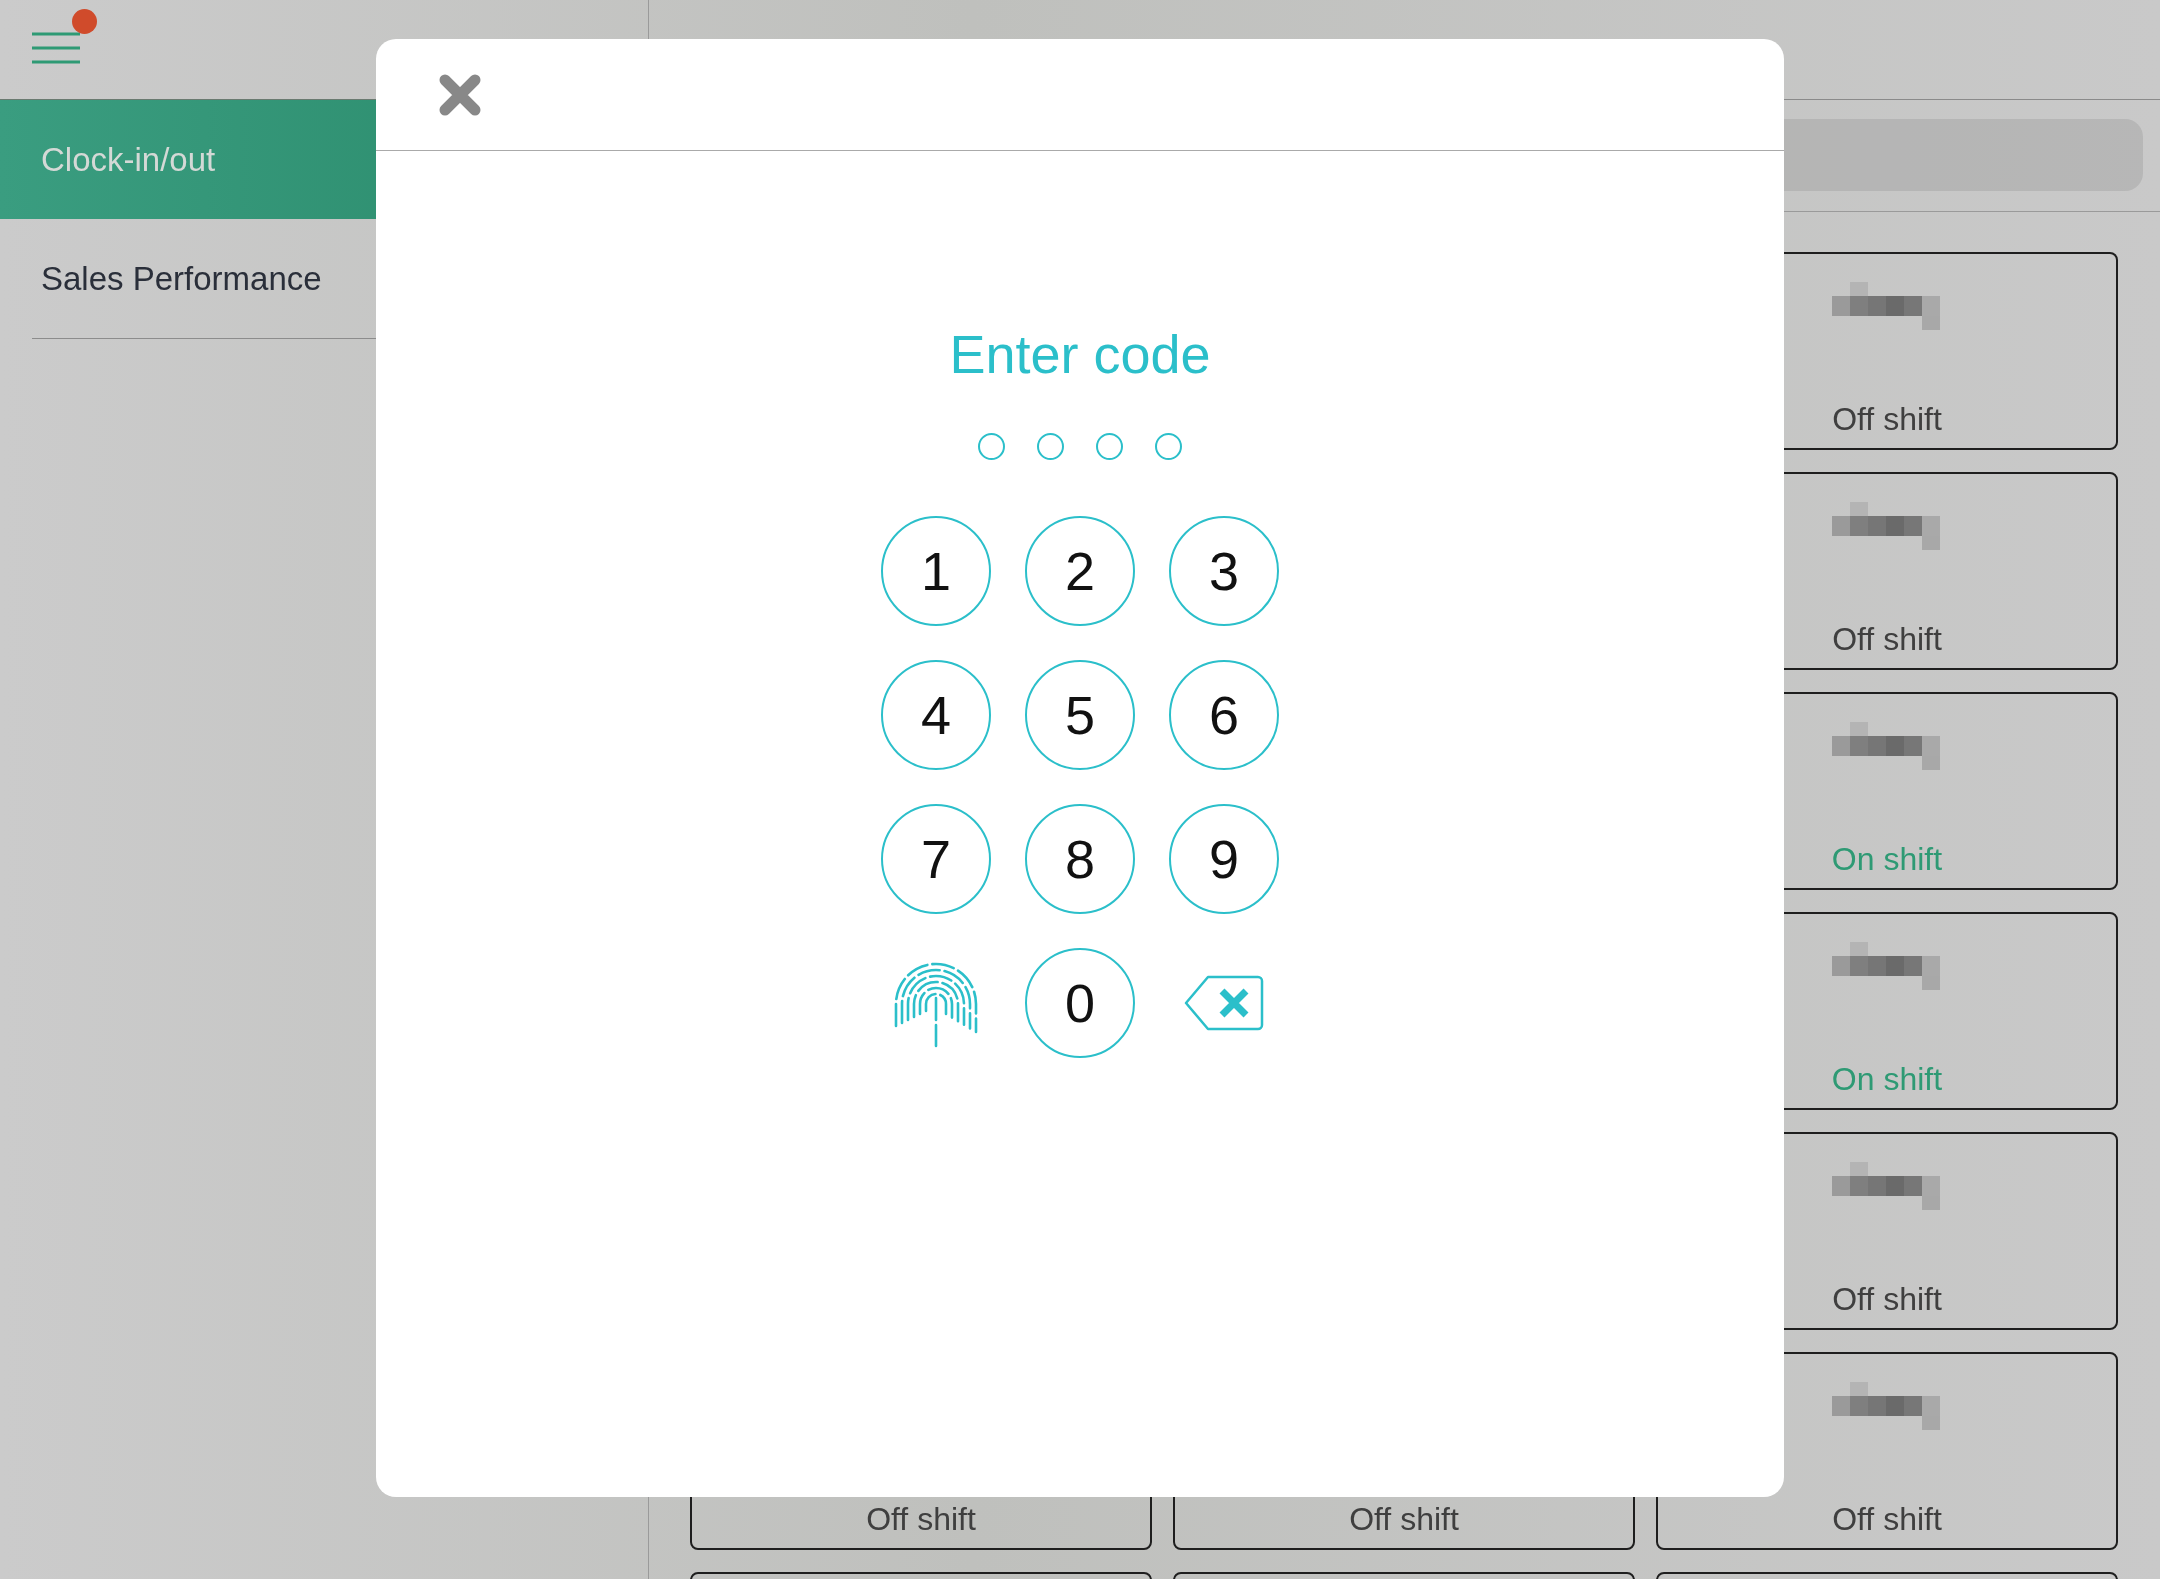 The height and width of the screenshot is (1579, 2160). What do you see at coordinates (1080, 715) in the screenshot?
I see `digit-key: 5` at bounding box center [1080, 715].